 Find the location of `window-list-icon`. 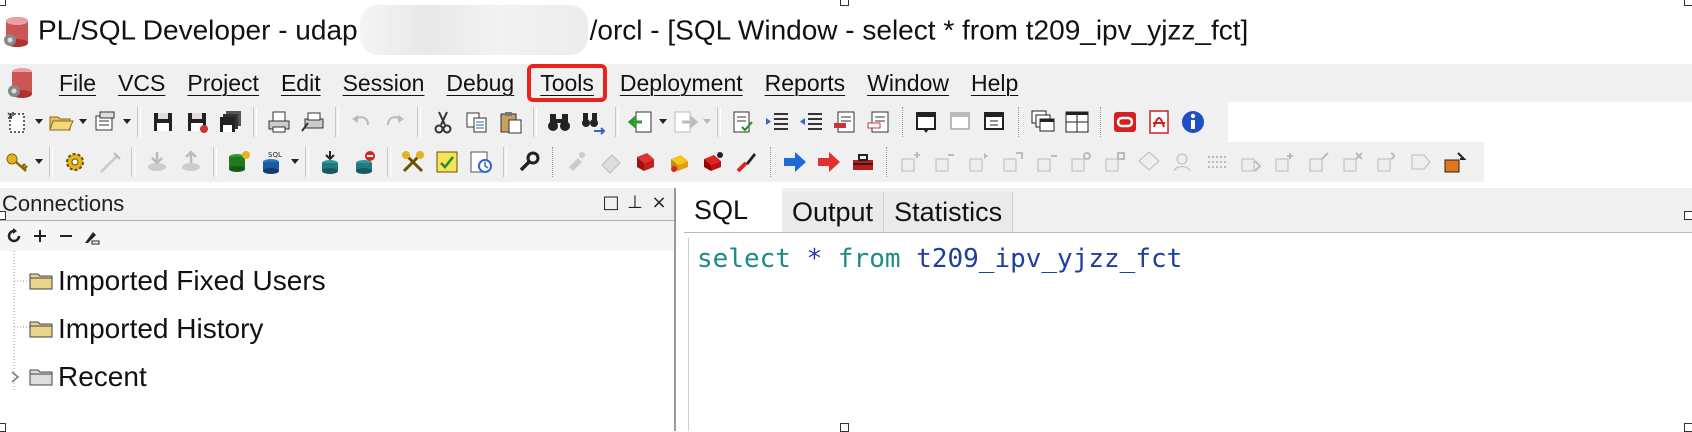

window-list-icon is located at coordinates (927, 122).